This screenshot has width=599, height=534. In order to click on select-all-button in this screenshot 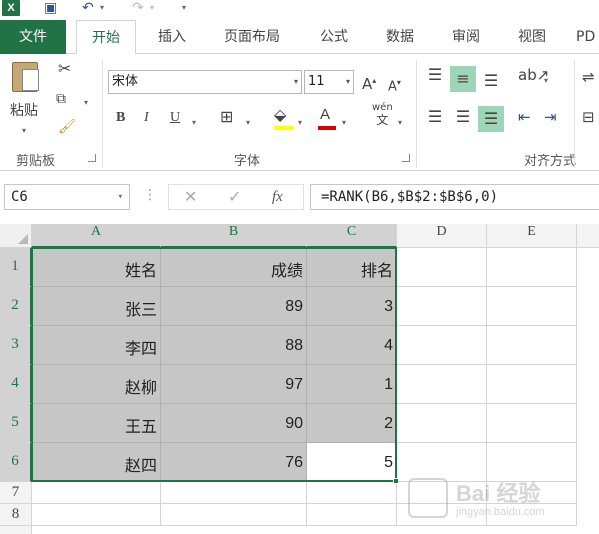, I will do `click(16, 236)`.